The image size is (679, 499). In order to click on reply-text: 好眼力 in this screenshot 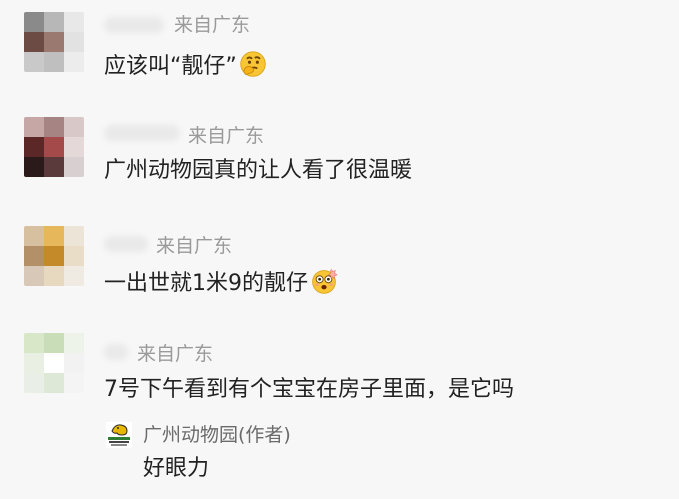, I will do `click(176, 468)`.